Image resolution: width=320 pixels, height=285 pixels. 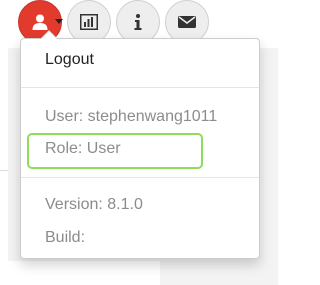 I want to click on bar-chart-icon, so click(x=89, y=22).